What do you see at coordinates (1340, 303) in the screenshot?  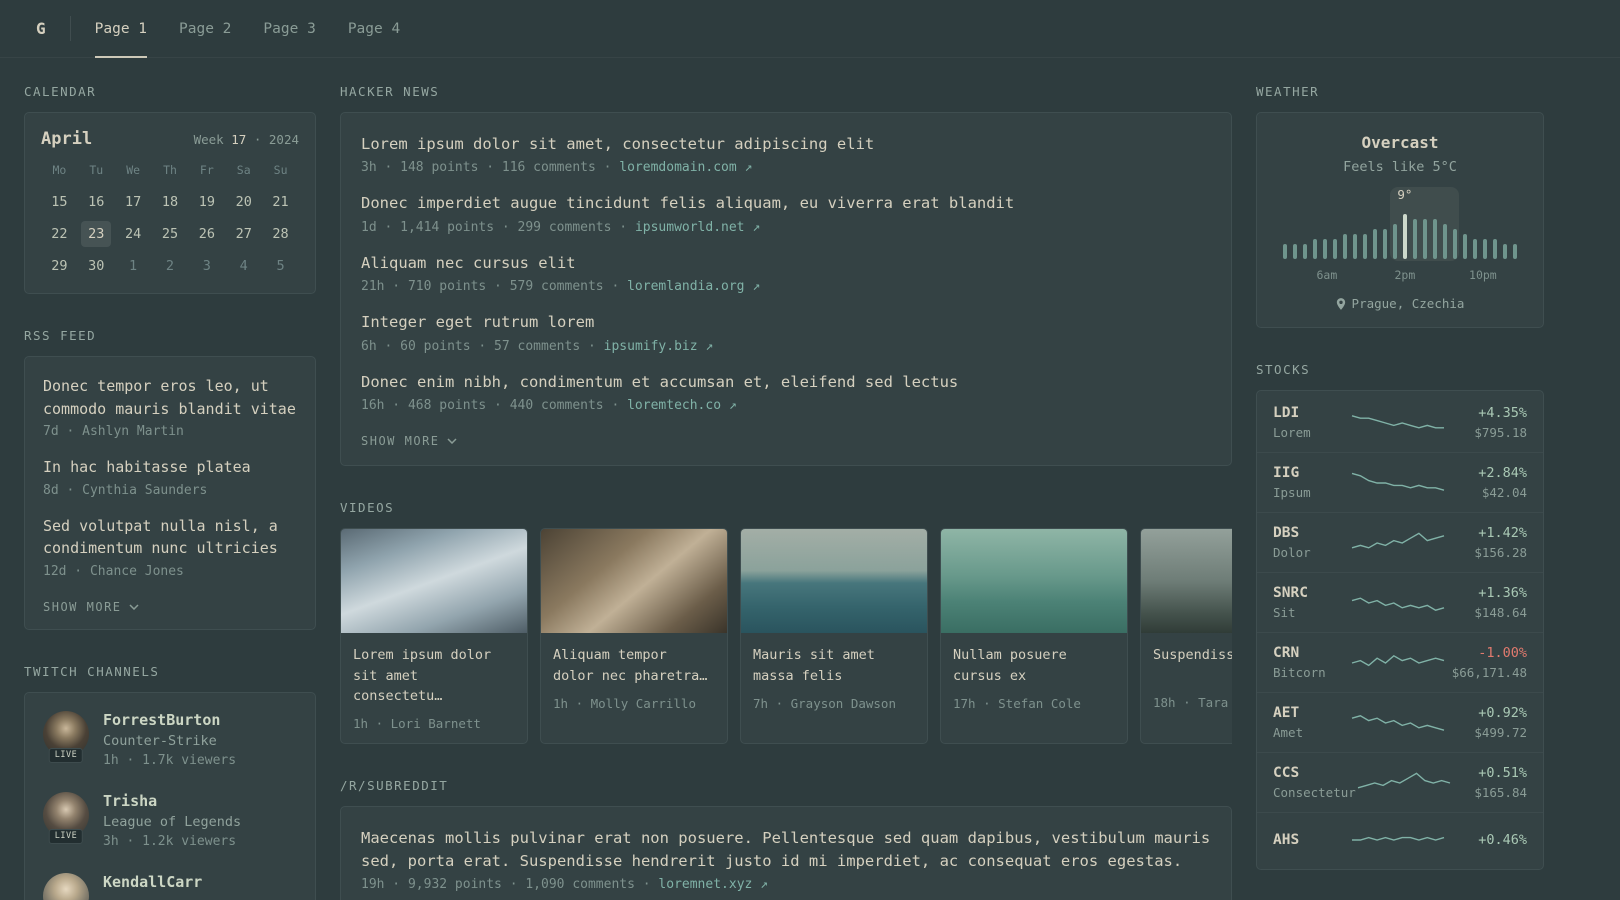 I see `location-pin-icon` at bounding box center [1340, 303].